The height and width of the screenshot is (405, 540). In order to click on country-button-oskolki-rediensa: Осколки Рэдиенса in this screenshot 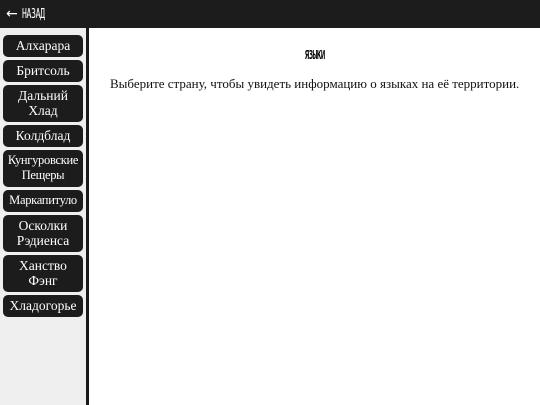, I will do `click(43, 233)`.